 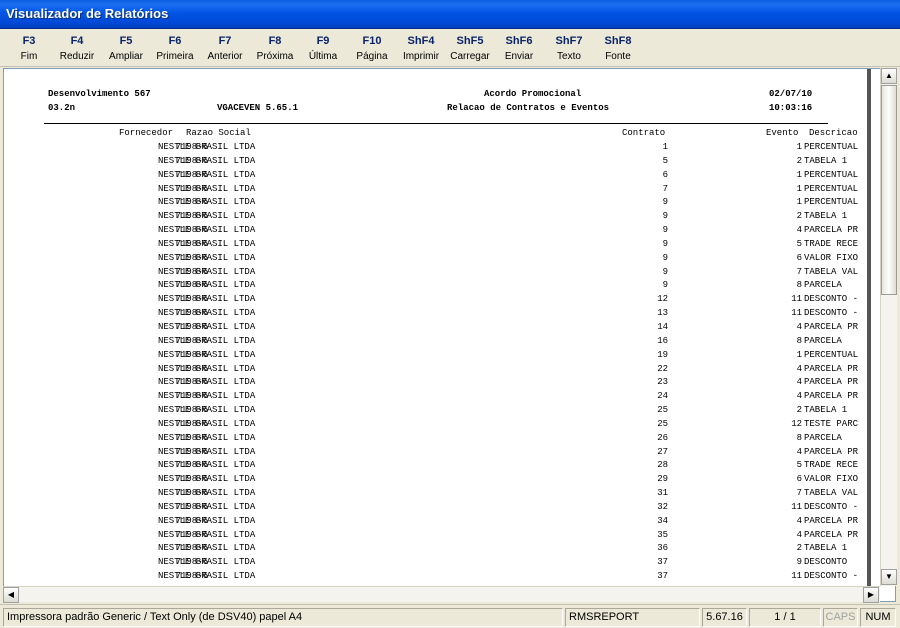 What do you see at coordinates (459, 246) in the screenshot?
I see `table-row: 7198-6 NESTLE BRASIL LTDA 9 5 TRADE RECE` at bounding box center [459, 246].